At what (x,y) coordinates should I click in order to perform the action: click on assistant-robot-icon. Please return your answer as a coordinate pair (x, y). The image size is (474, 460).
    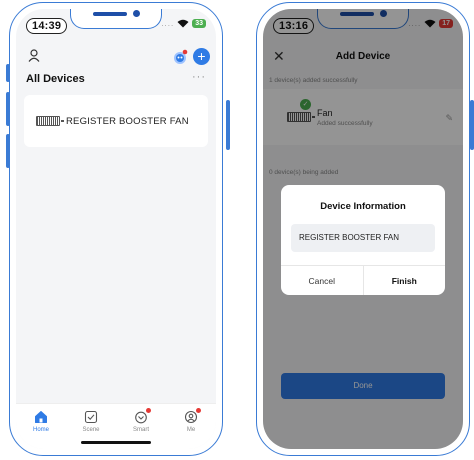
    Looking at the image, I should click on (180, 57).